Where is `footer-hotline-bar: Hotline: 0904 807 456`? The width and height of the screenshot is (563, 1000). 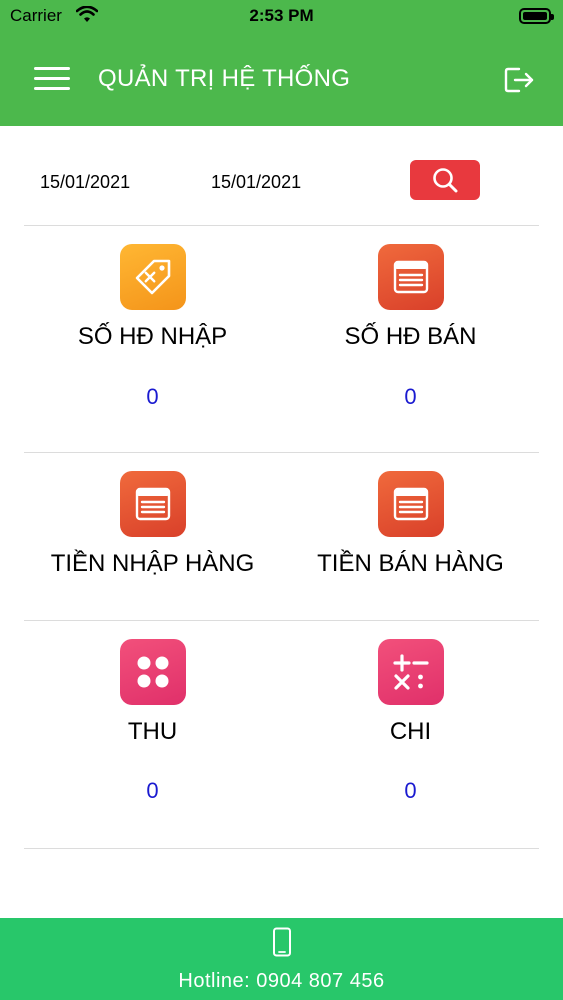
footer-hotline-bar: Hotline: 0904 807 456 is located at coordinates (281, 959).